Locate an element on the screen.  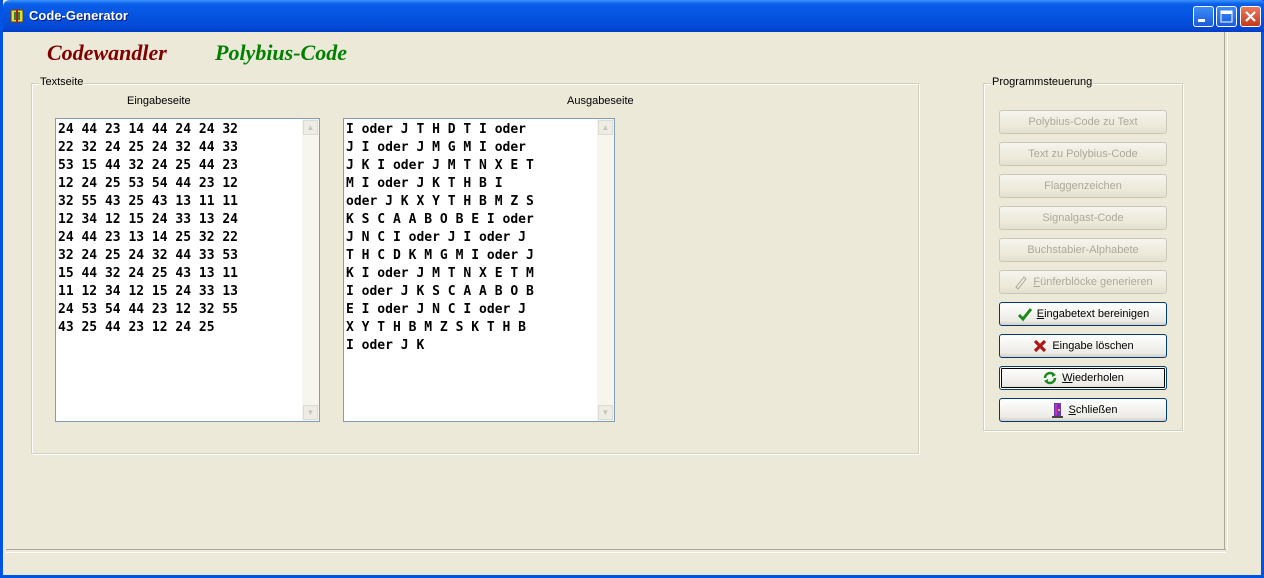
output-line: M I oder J K T H B I is located at coordinates (424, 183).